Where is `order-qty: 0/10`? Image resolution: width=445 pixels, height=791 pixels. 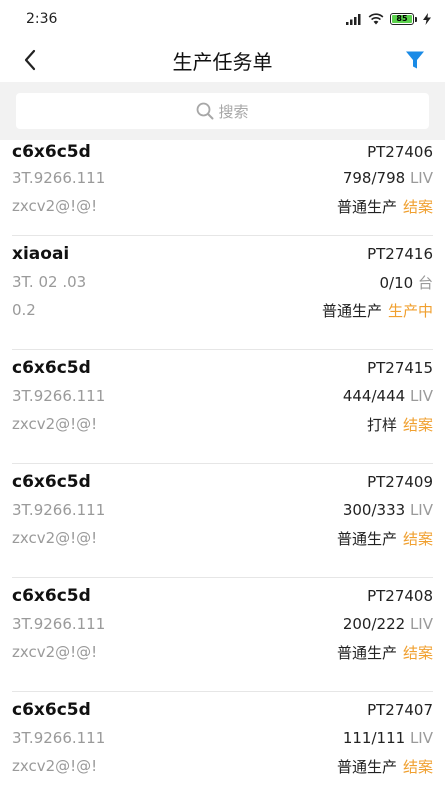 order-qty: 0/10 is located at coordinates (396, 282).